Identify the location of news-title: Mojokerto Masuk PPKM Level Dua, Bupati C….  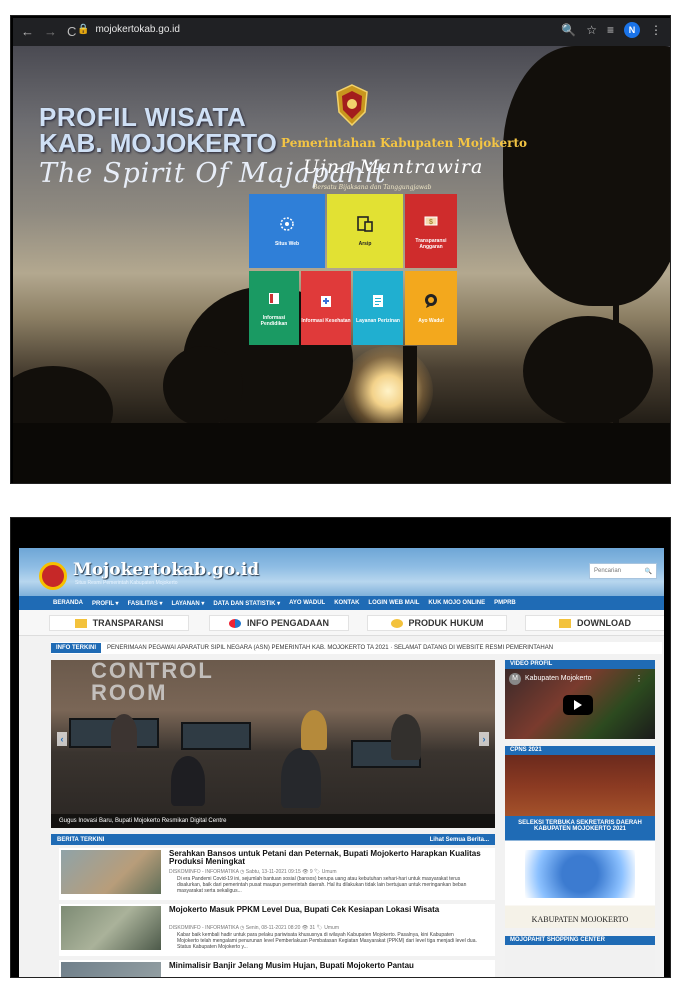
(329, 910).